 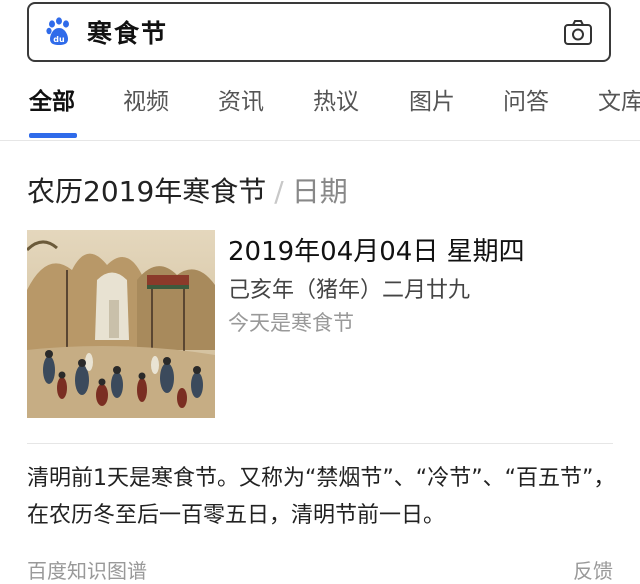 What do you see at coordinates (59, 32) in the screenshot?
I see `baidu-paw-icon: du` at bounding box center [59, 32].